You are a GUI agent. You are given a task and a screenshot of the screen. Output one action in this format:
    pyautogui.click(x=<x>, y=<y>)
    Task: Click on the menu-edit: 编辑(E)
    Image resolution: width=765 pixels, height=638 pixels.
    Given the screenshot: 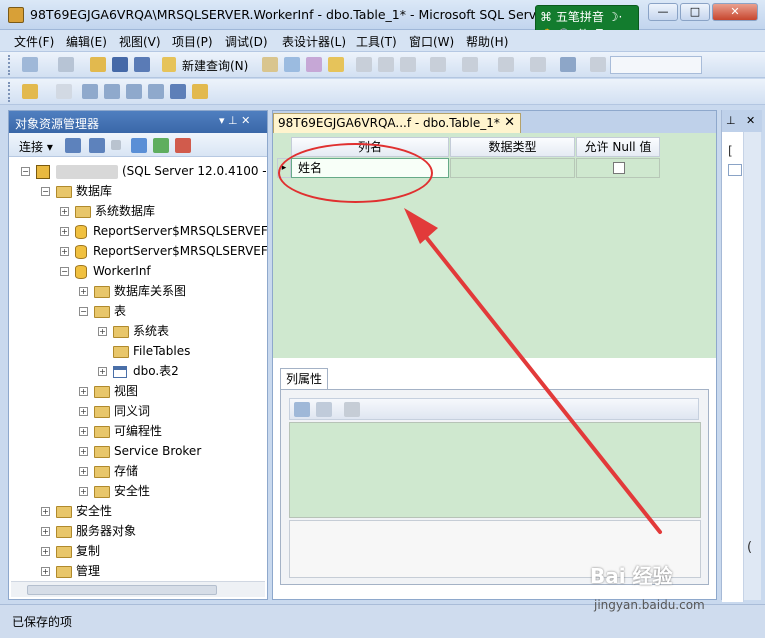 What is the action you would take?
    pyautogui.click(x=86, y=41)
    